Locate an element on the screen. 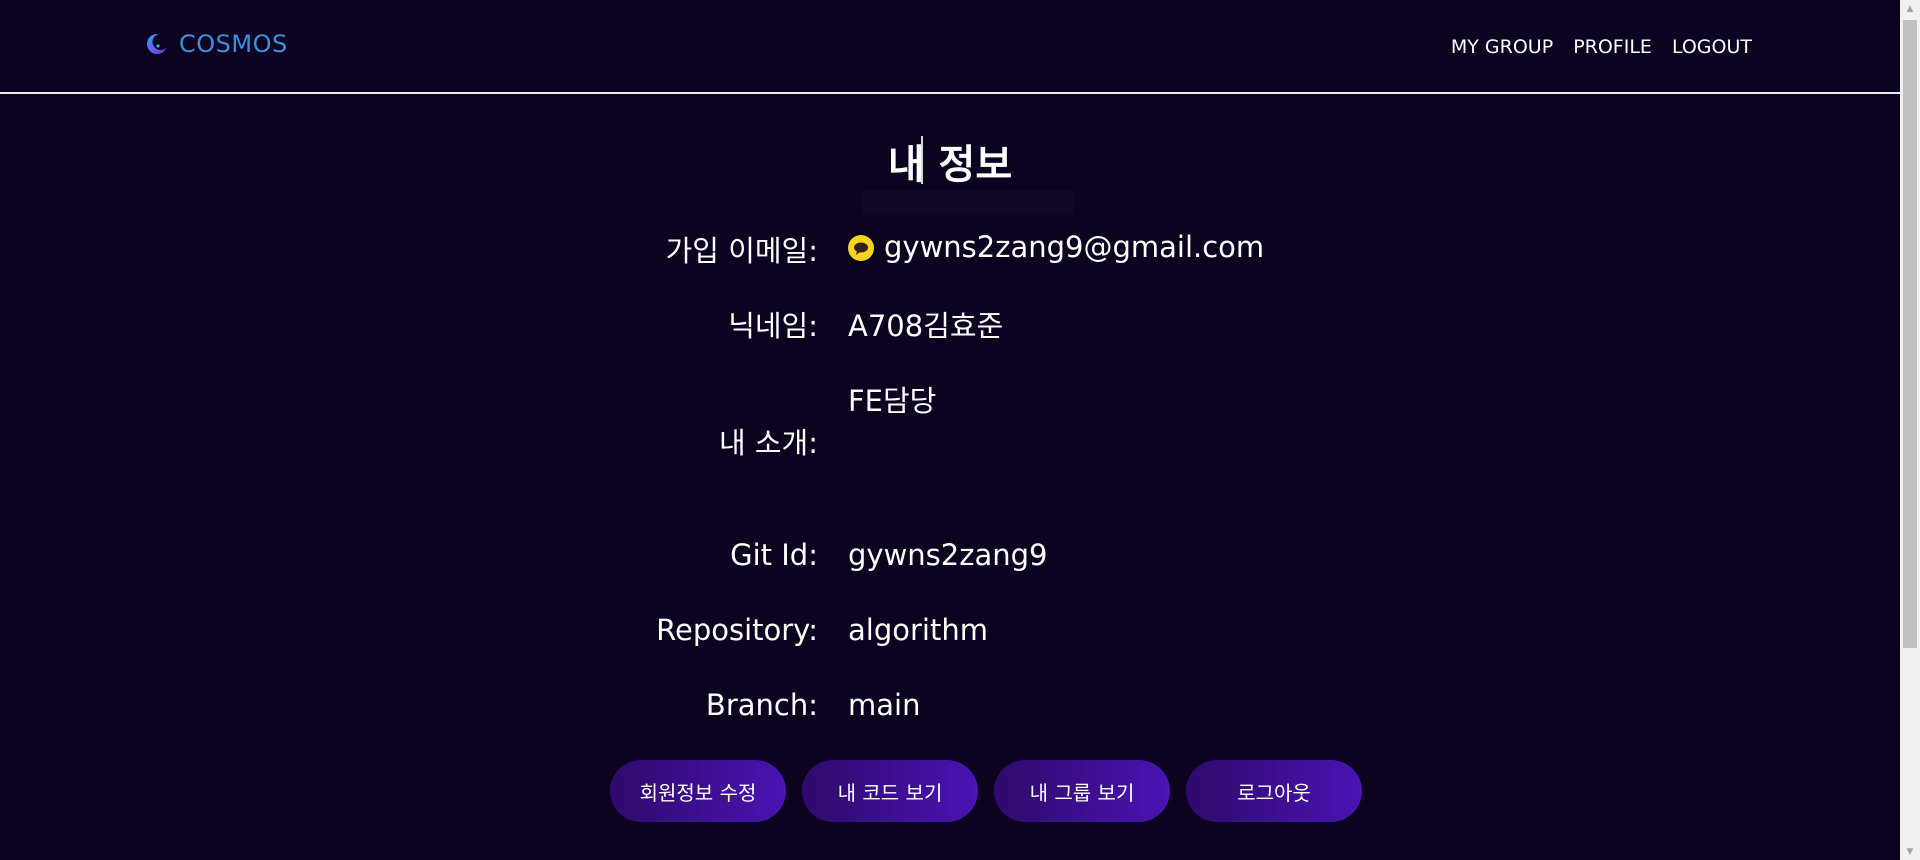  nickname-label: 닉네임: is located at coordinates (773, 326).